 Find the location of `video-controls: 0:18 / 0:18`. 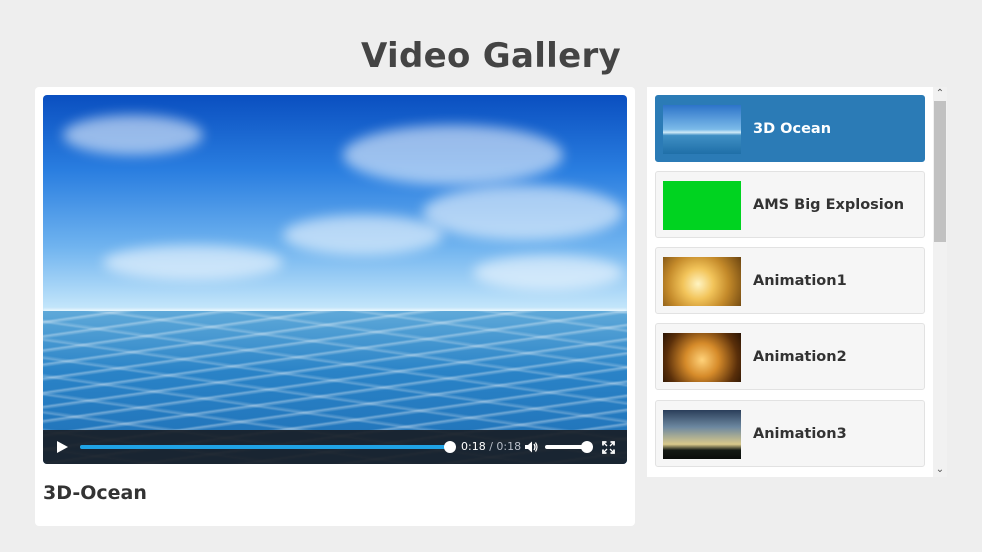

video-controls: 0:18 / 0:18 is located at coordinates (335, 447).